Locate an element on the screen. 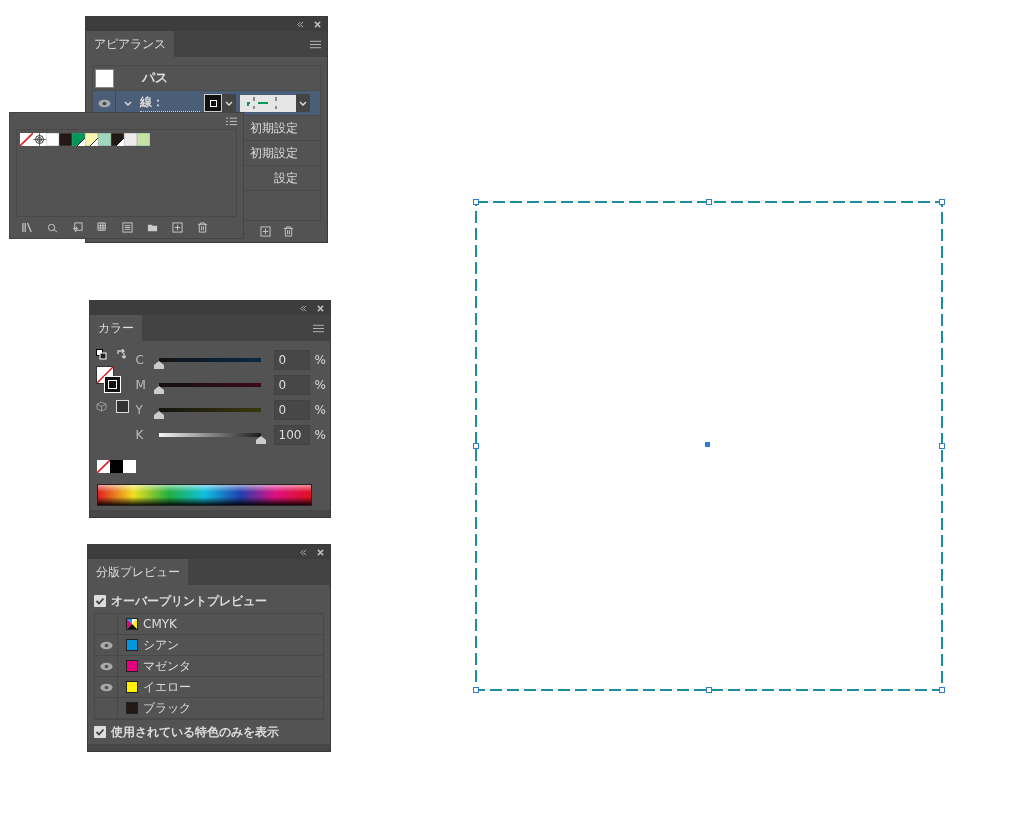 The width and height of the screenshot is (1035, 825). plate-name: マゼンタ is located at coordinates (167, 666).